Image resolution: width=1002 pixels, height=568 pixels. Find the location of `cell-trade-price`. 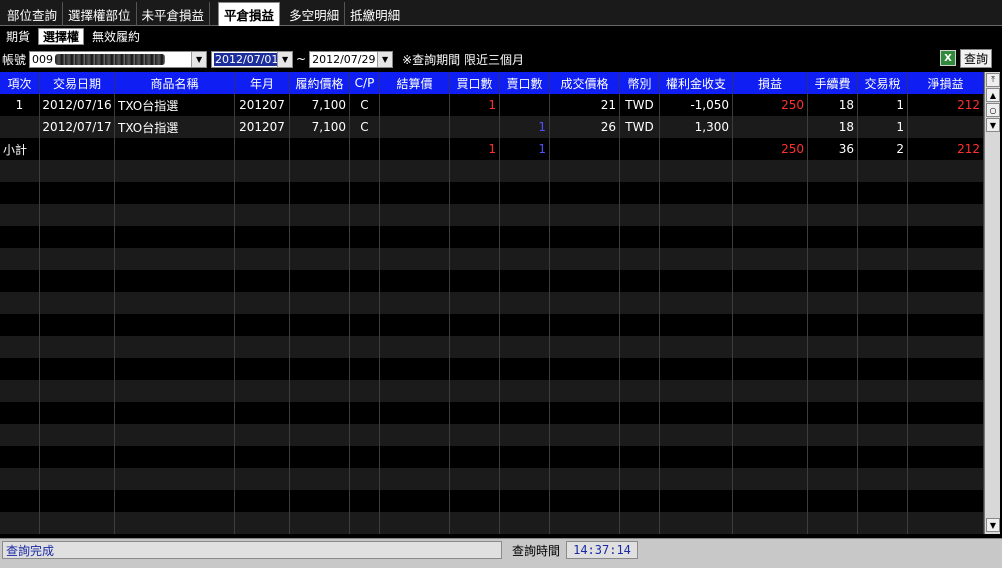

cell-trade-price is located at coordinates (585, 193).